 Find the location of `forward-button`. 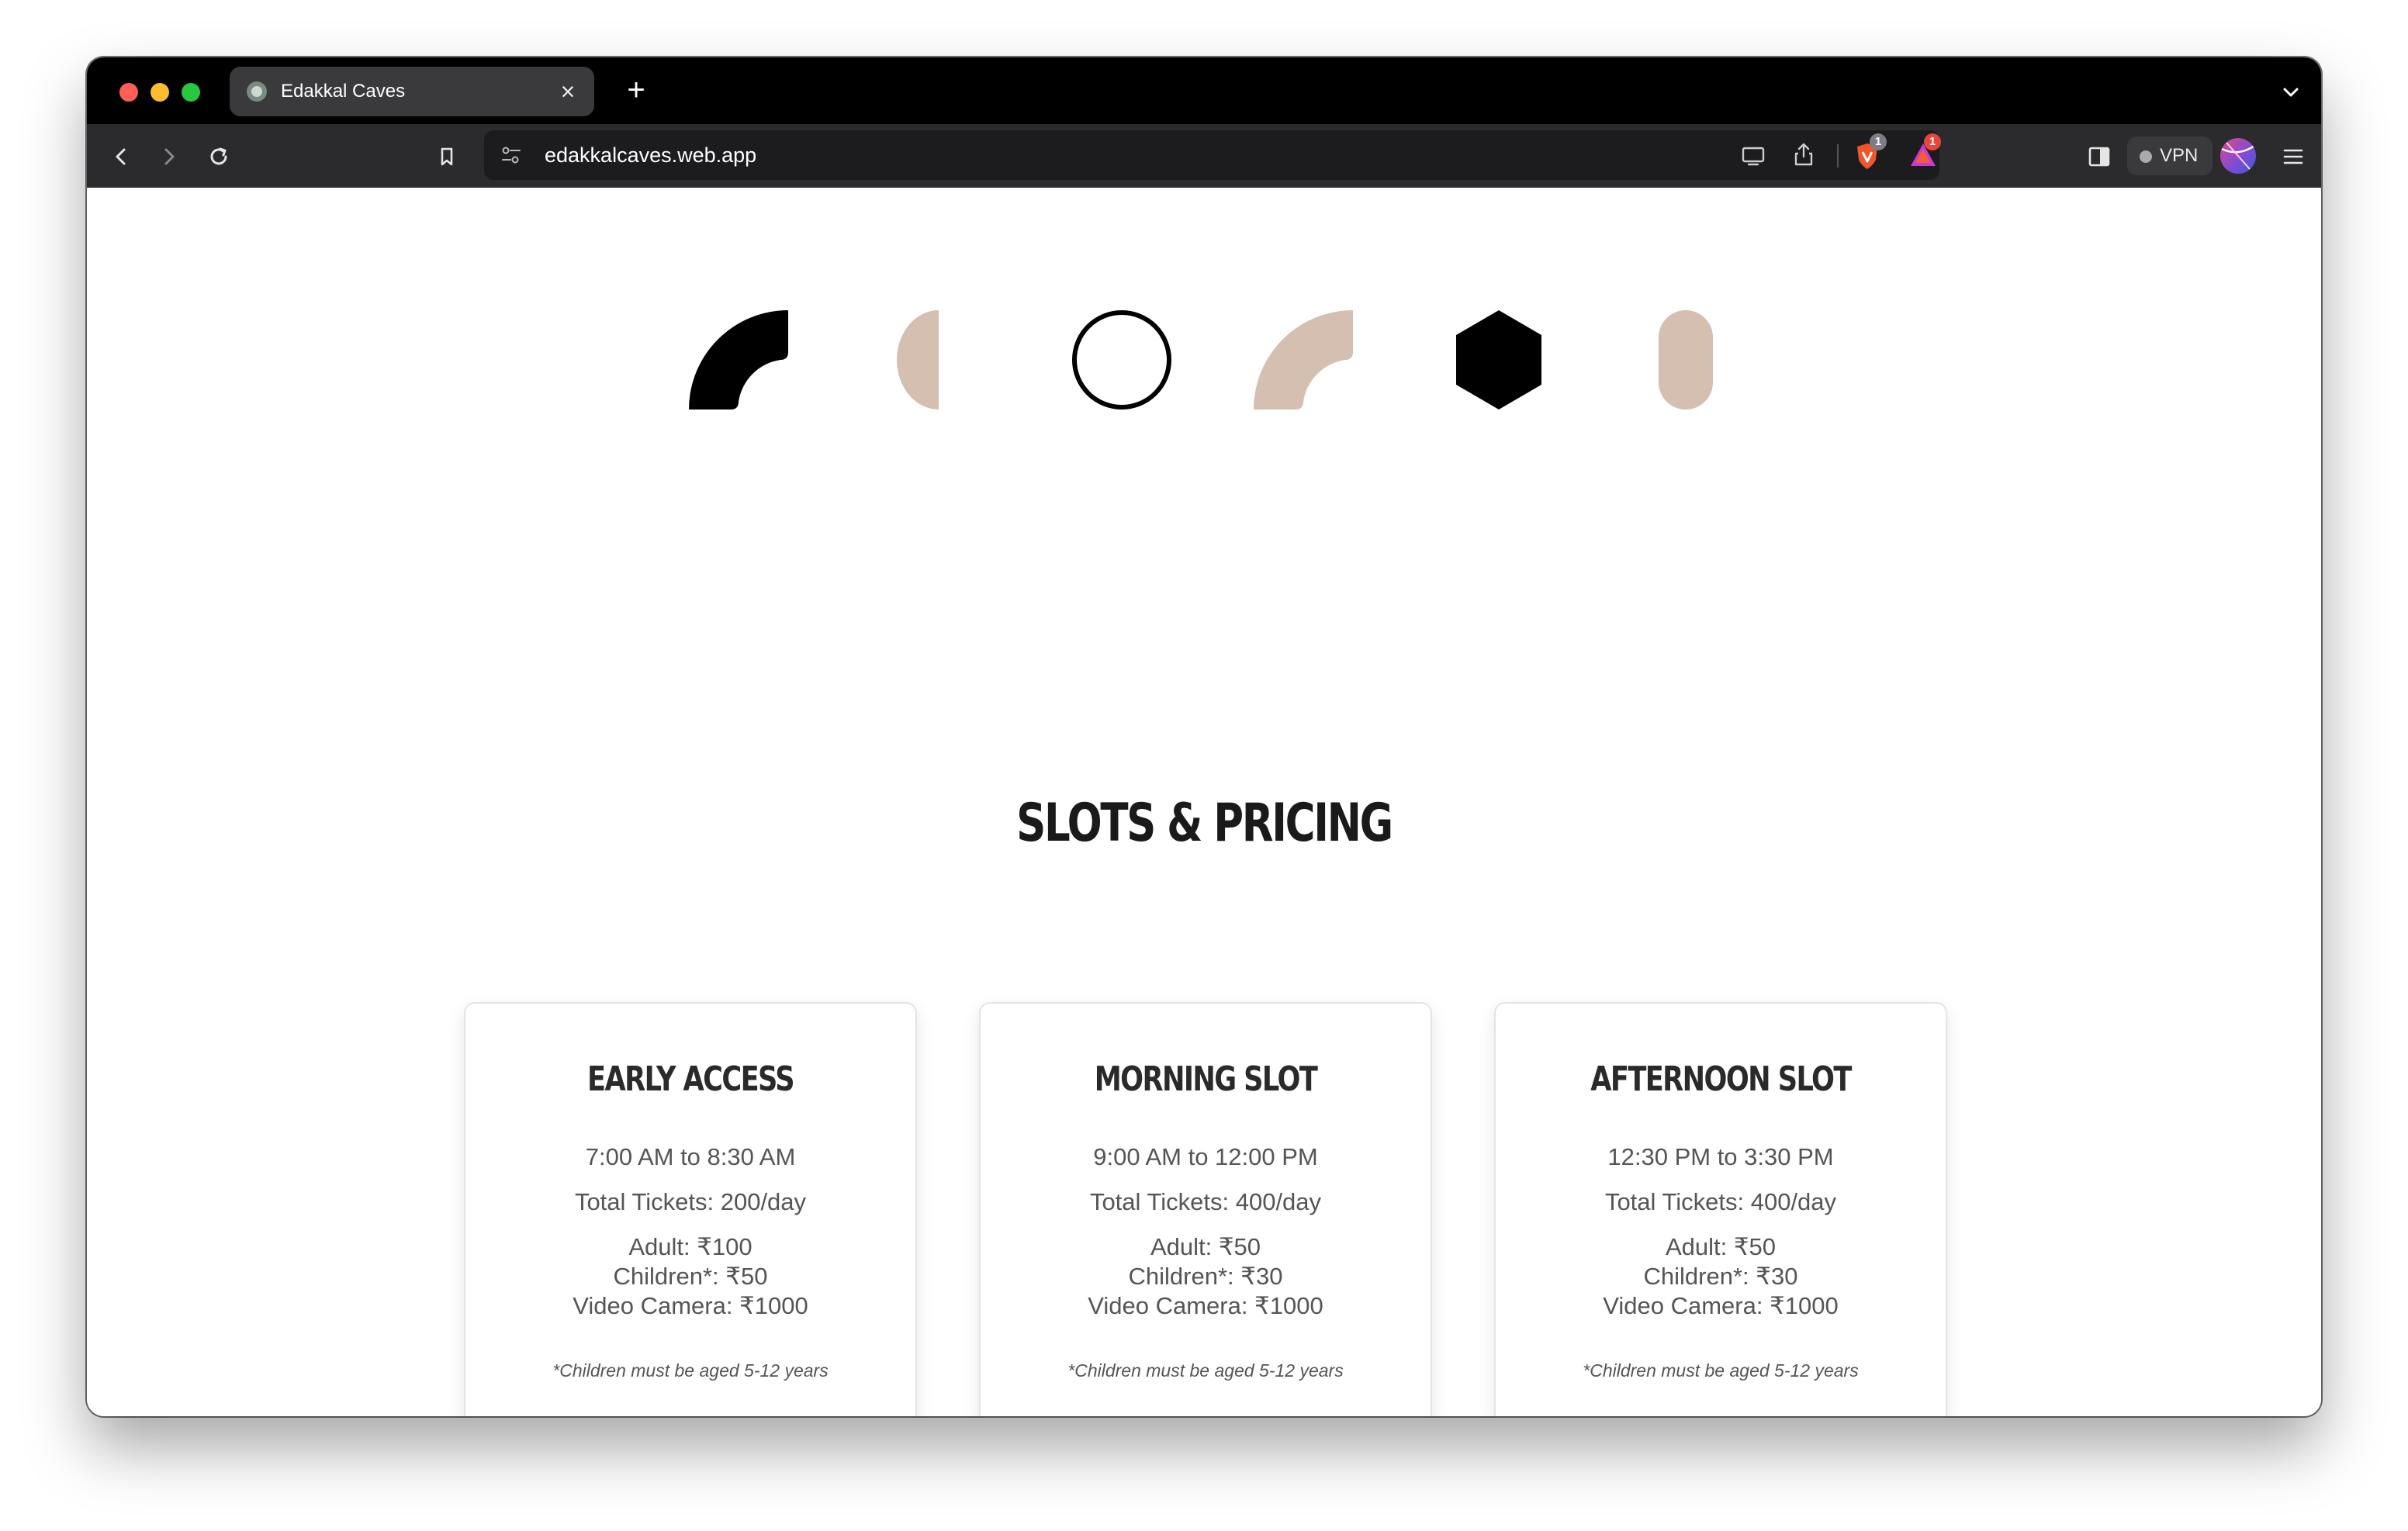

forward-button is located at coordinates (169, 156).